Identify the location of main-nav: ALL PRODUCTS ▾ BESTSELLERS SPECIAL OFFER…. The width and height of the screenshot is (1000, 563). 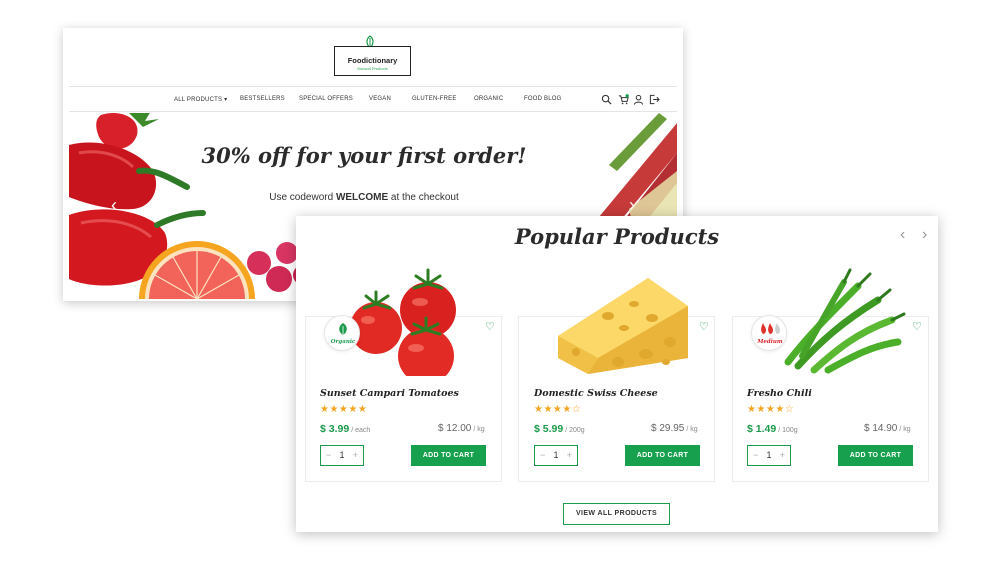
(373, 99).